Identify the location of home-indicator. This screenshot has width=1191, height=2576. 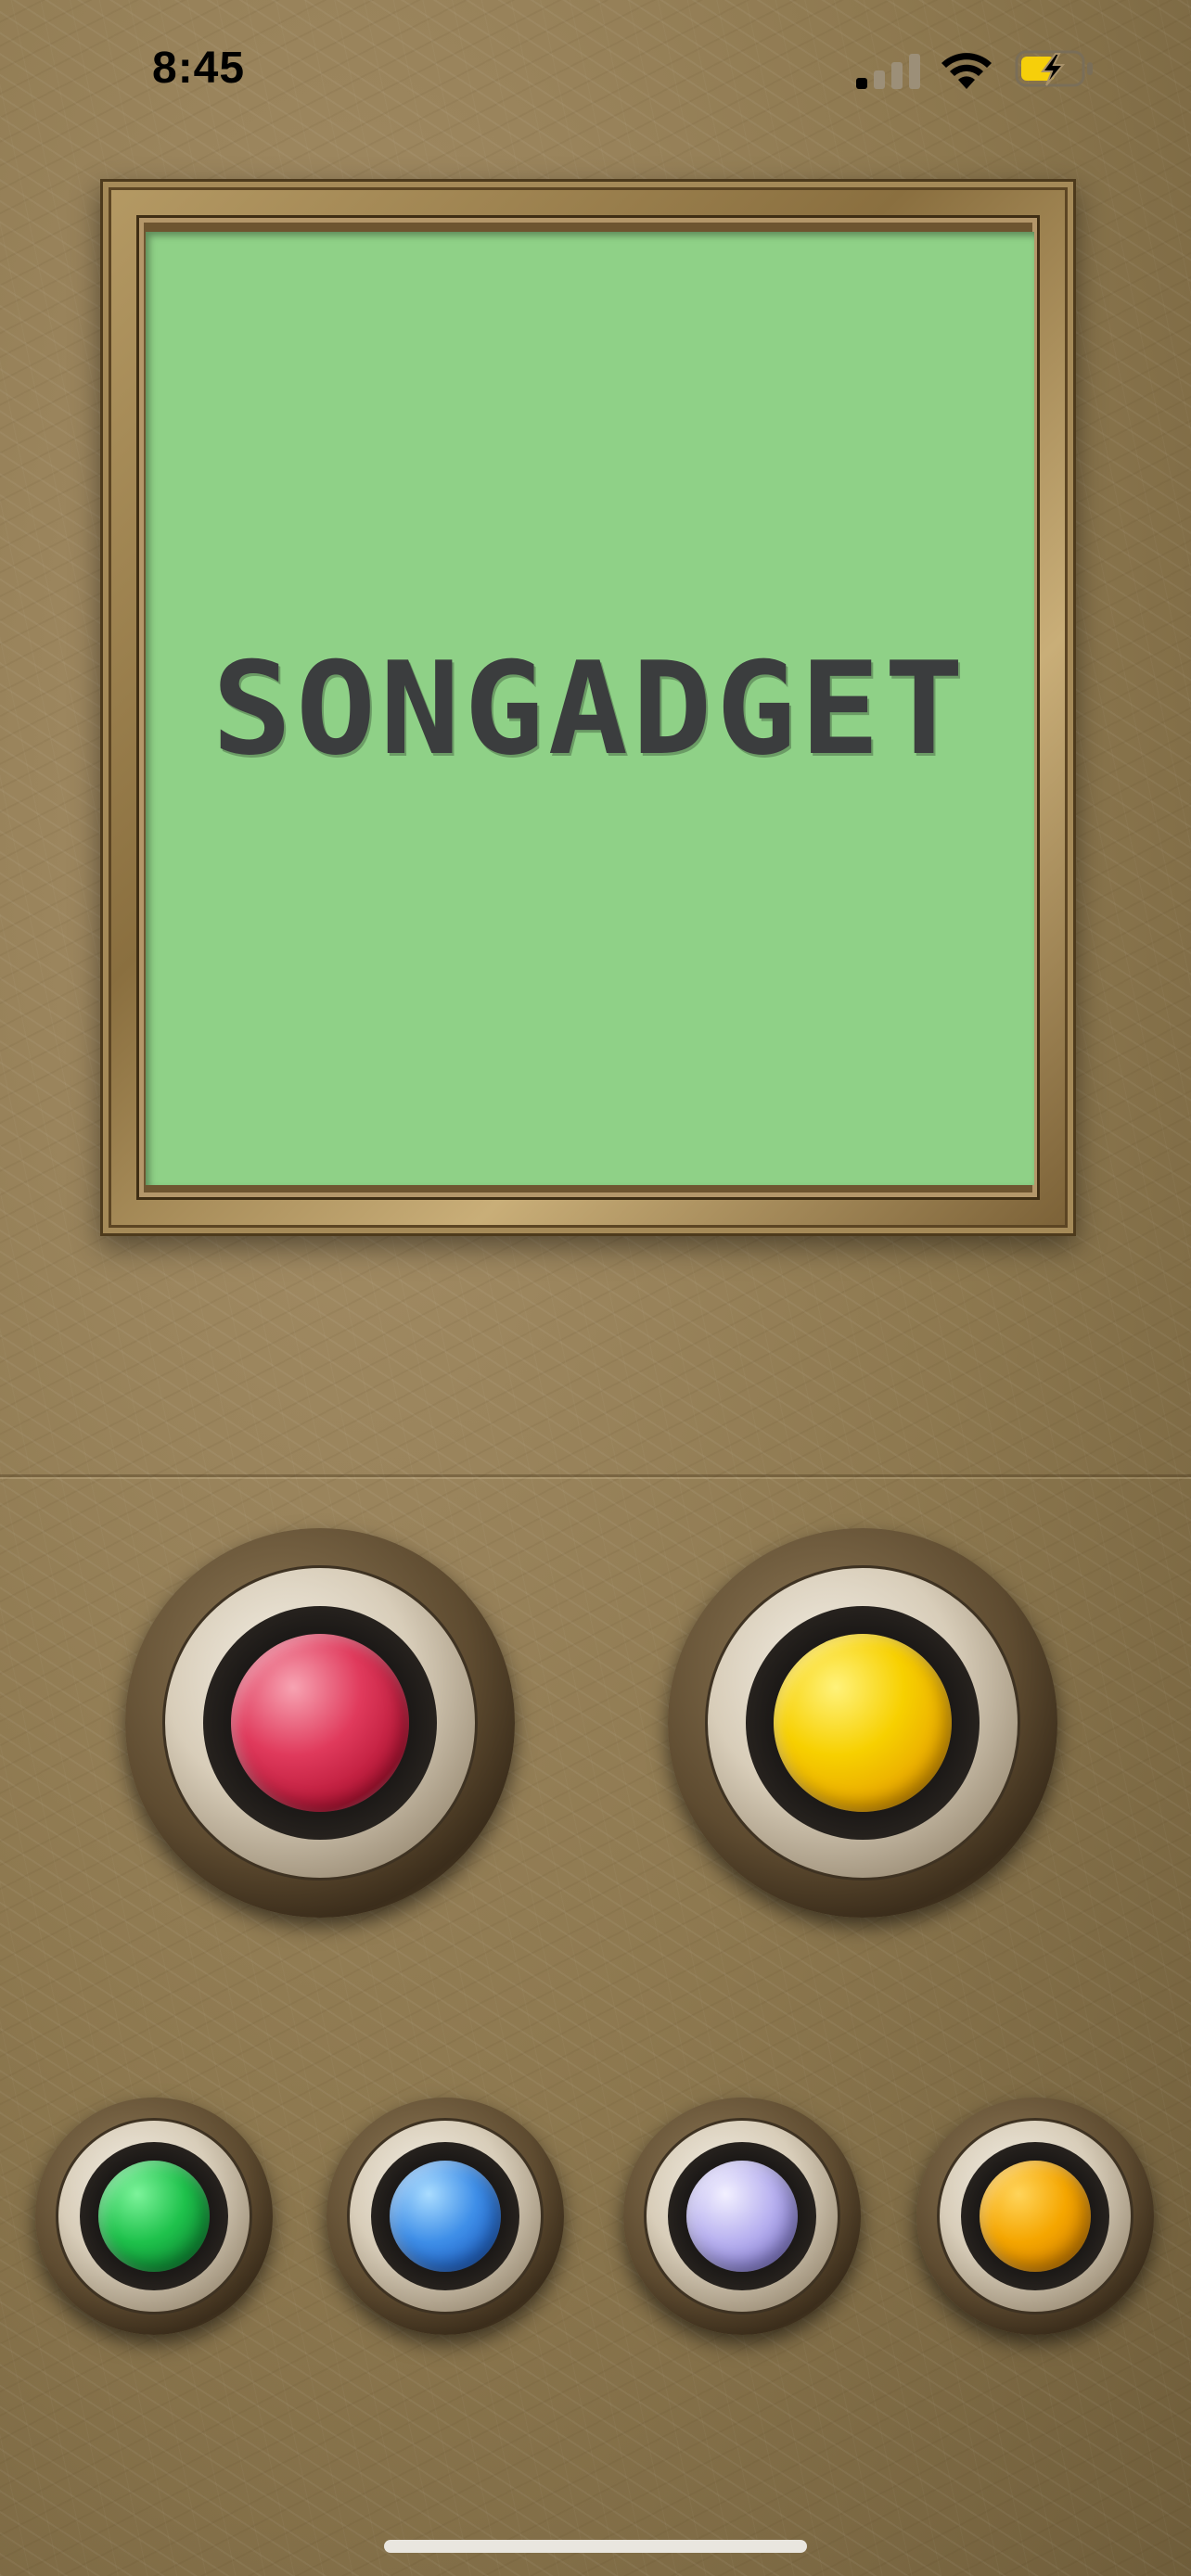
(595, 2546).